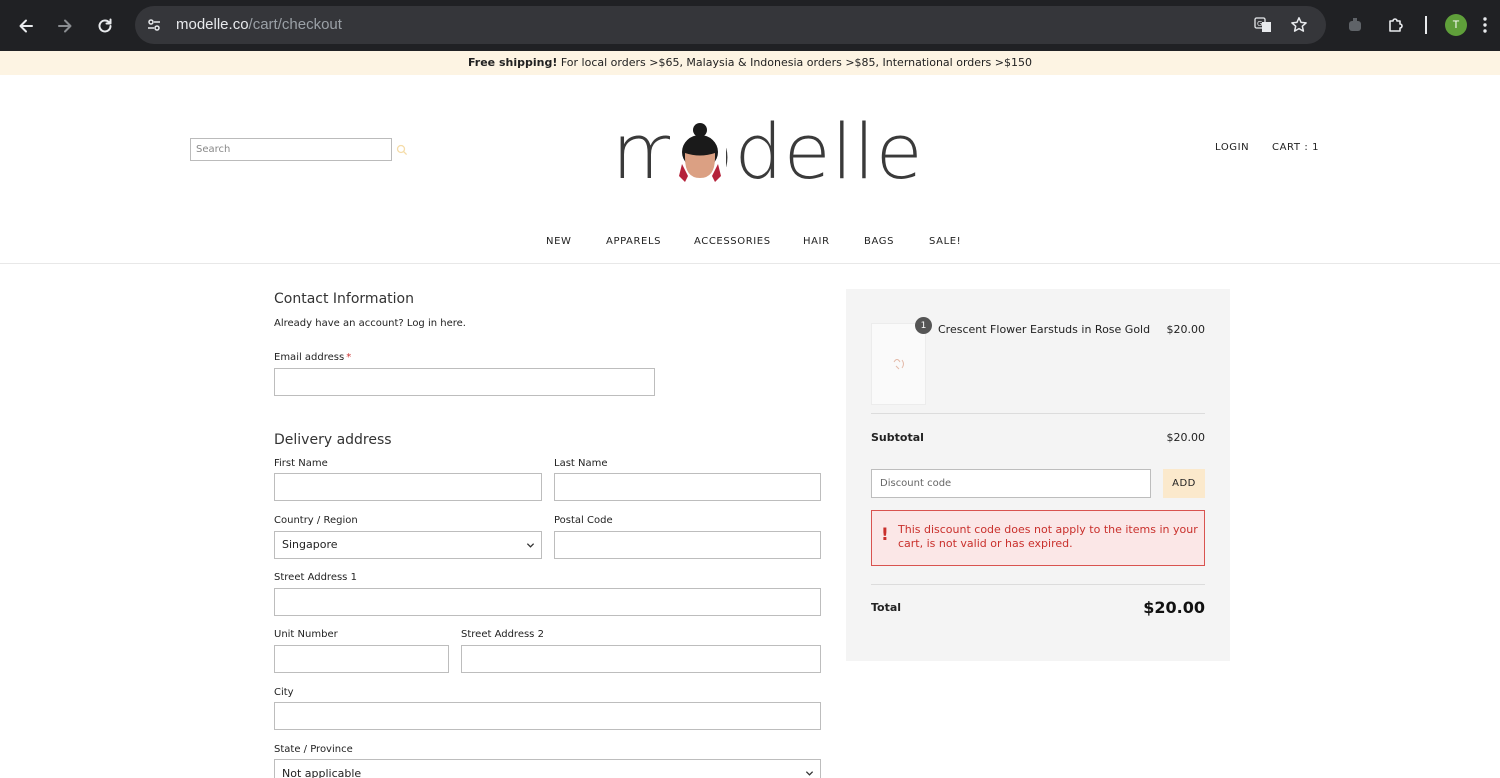  What do you see at coordinates (641, 659) in the screenshot?
I see `street-address-2-field` at bounding box center [641, 659].